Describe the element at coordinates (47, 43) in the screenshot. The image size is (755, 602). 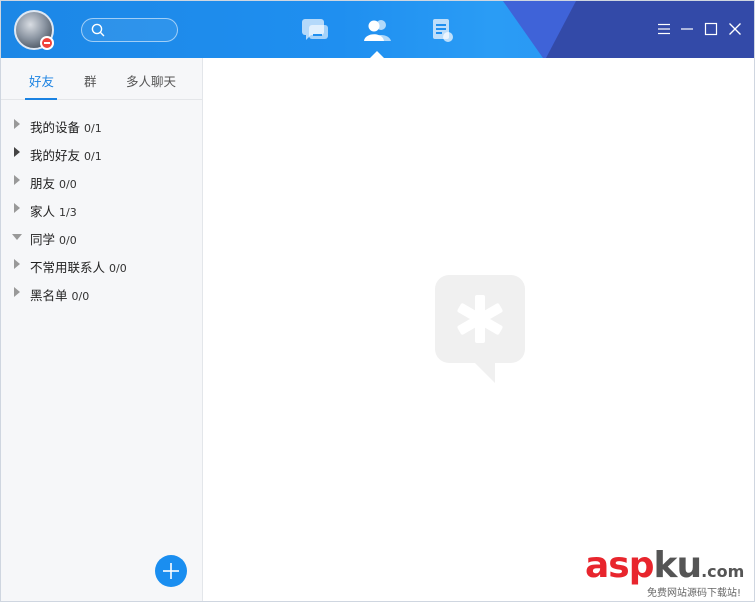
I see `status-busy-icon` at that location.